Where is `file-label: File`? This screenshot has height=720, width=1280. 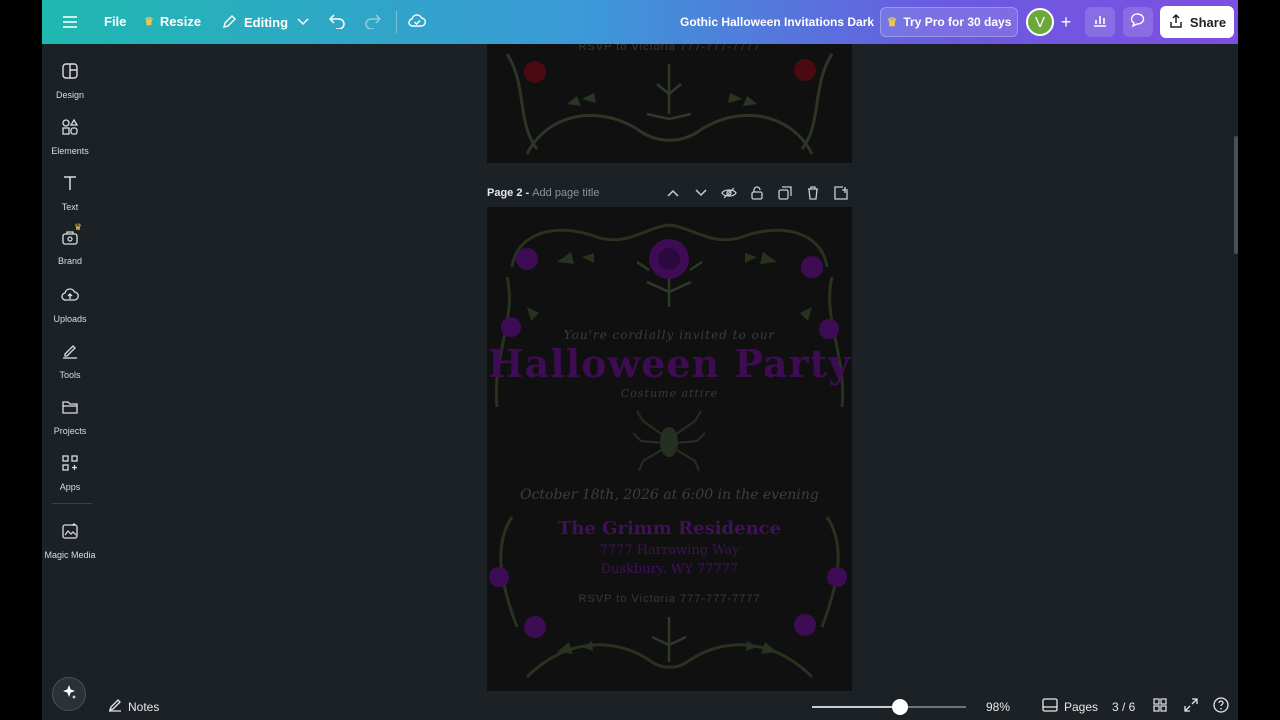
file-label: File is located at coordinates (115, 21).